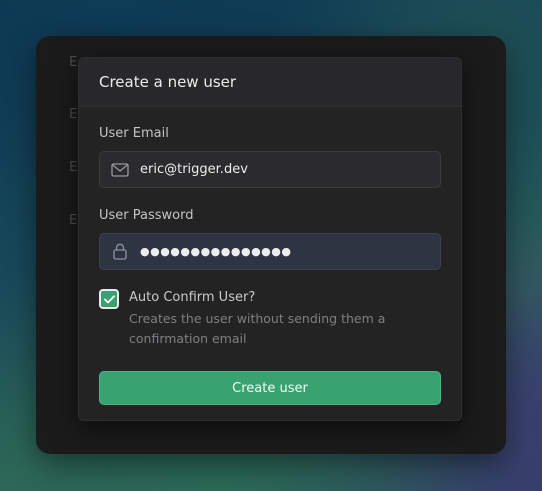  Describe the element at coordinates (168, 82) in the screenshot. I see `dialog-title: Create a new user` at that location.